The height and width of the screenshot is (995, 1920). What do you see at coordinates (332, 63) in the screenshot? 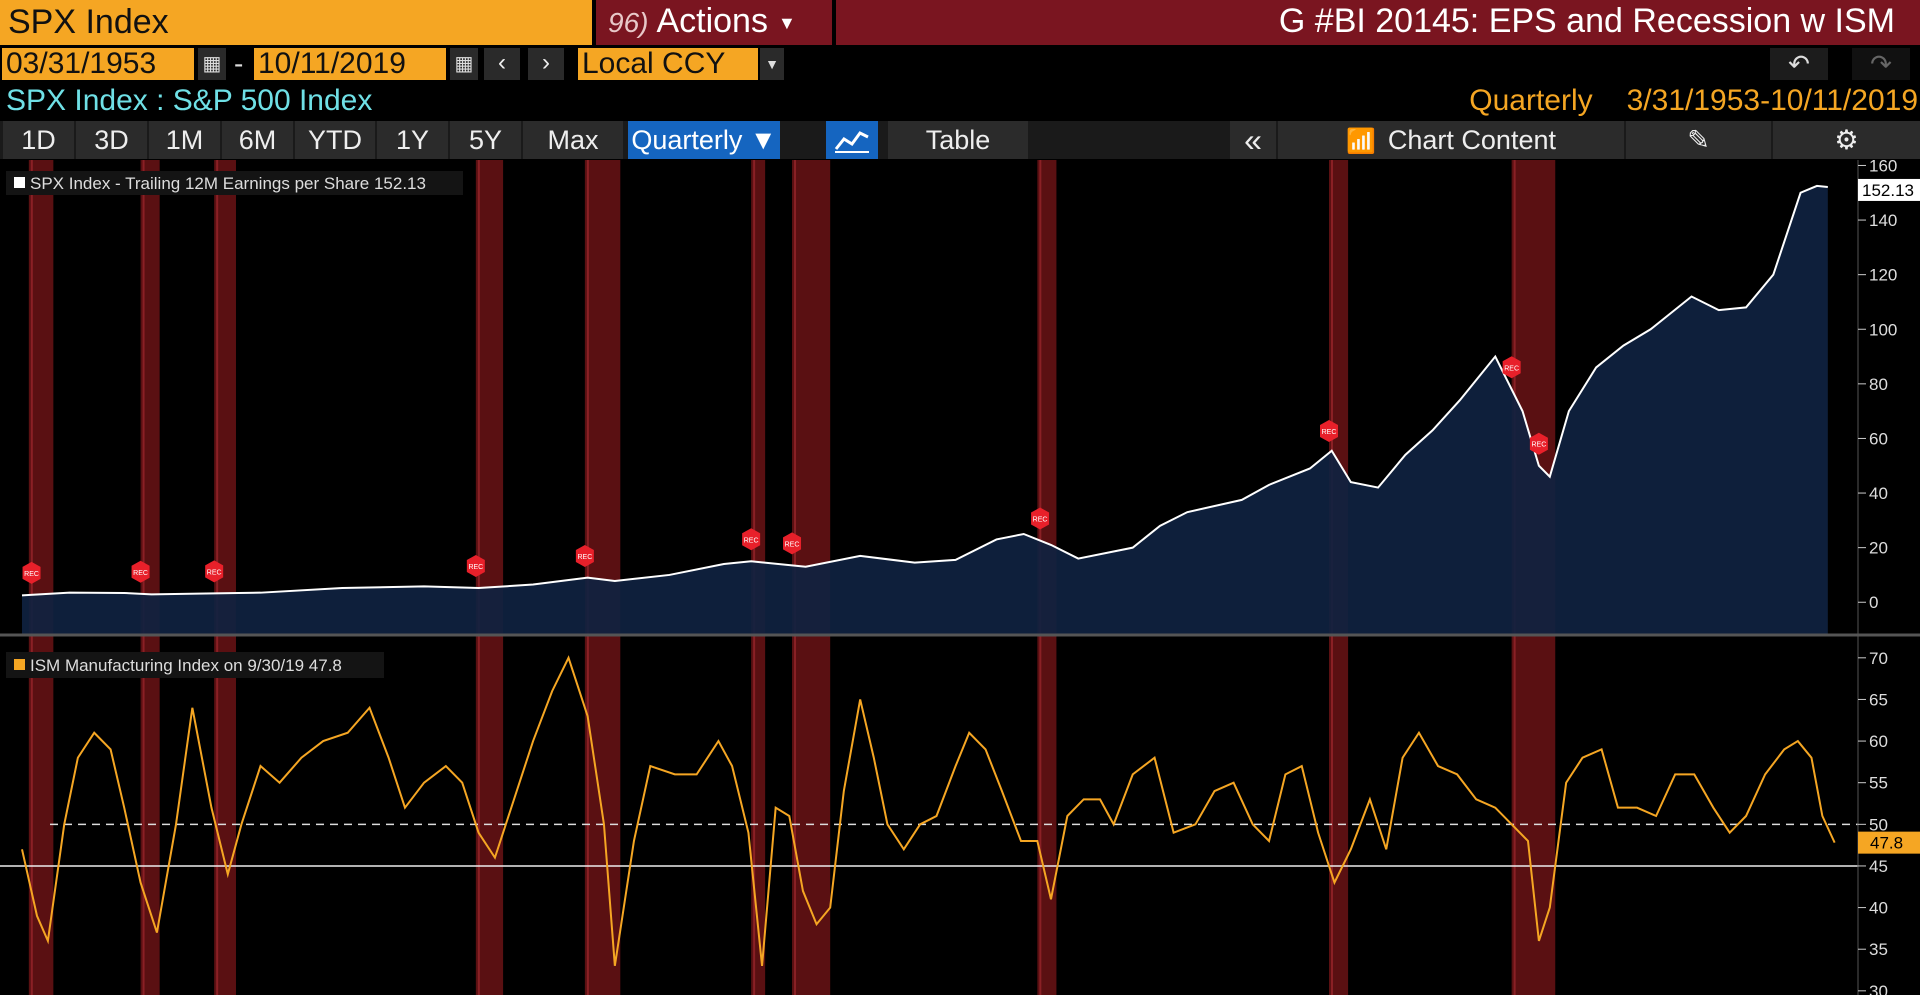
I see `end-date-value: 10/11/2019` at bounding box center [332, 63].